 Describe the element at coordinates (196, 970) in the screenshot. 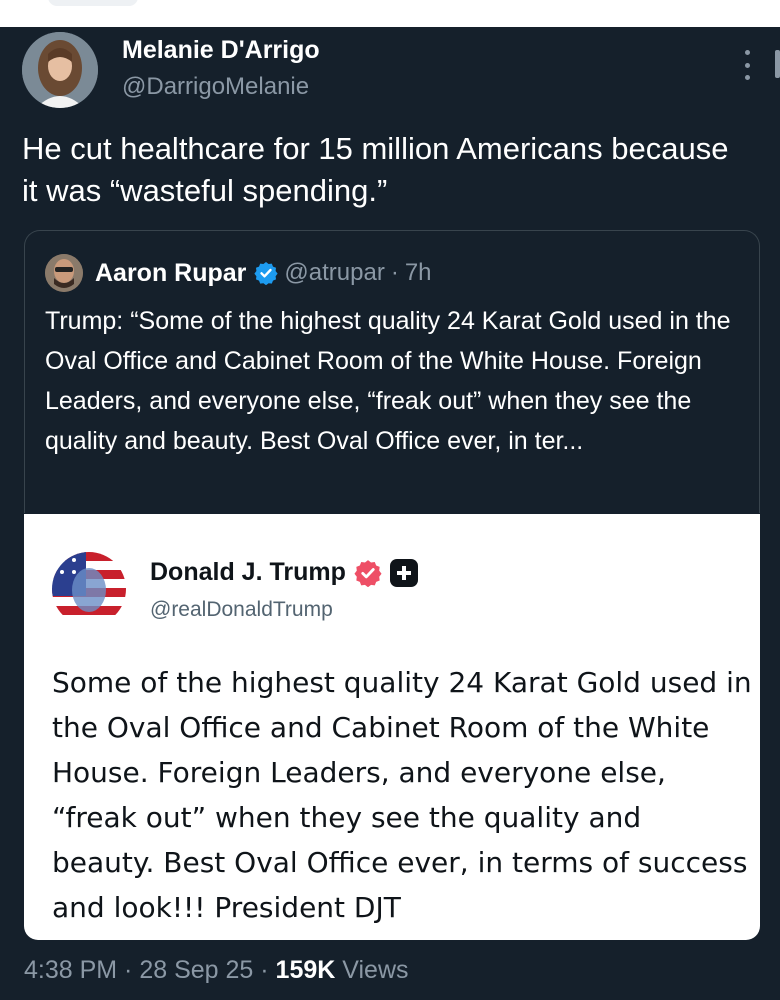

I see `tweet-date: 28 Sep 25` at that location.